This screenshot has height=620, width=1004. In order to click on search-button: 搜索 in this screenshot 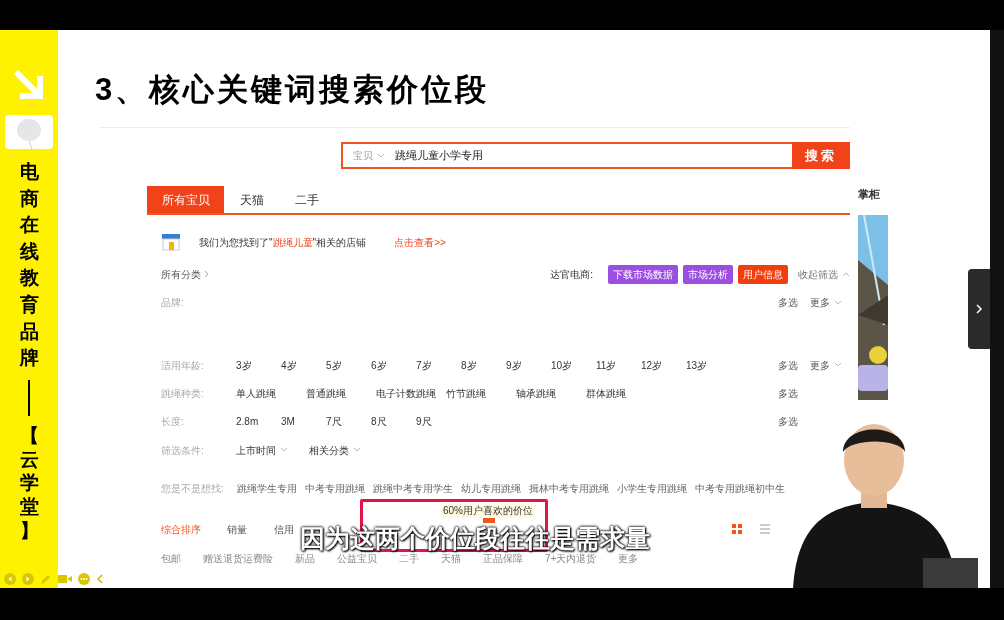, I will do `click(821, 155)`.